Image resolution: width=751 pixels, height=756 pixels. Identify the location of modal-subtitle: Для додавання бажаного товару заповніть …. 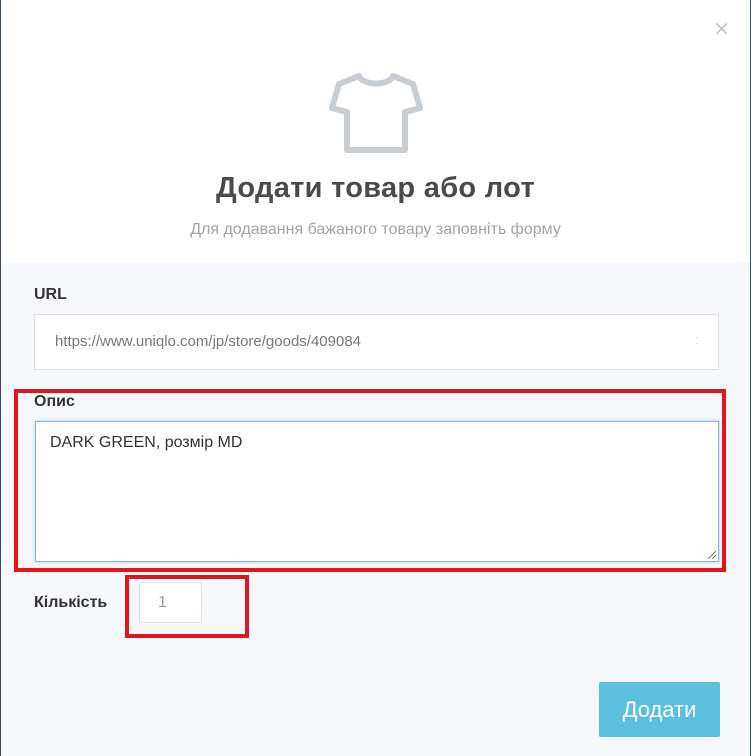
(375, 229).